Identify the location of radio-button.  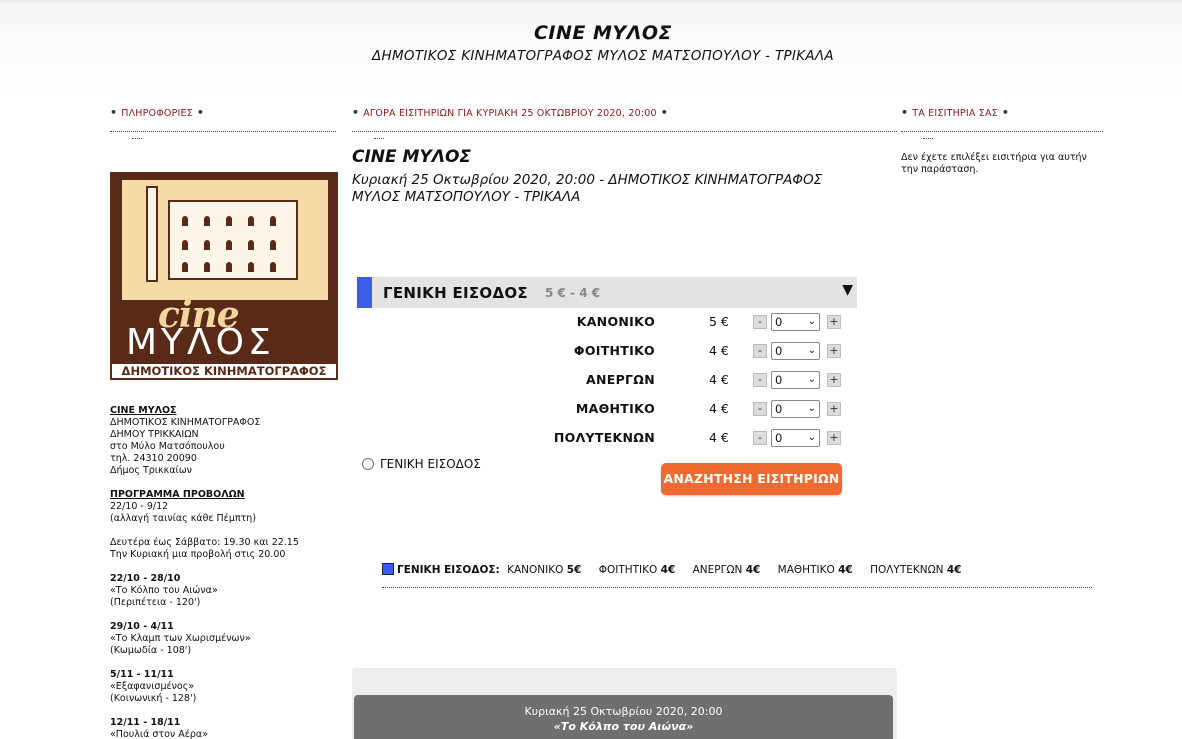
(368, 464).